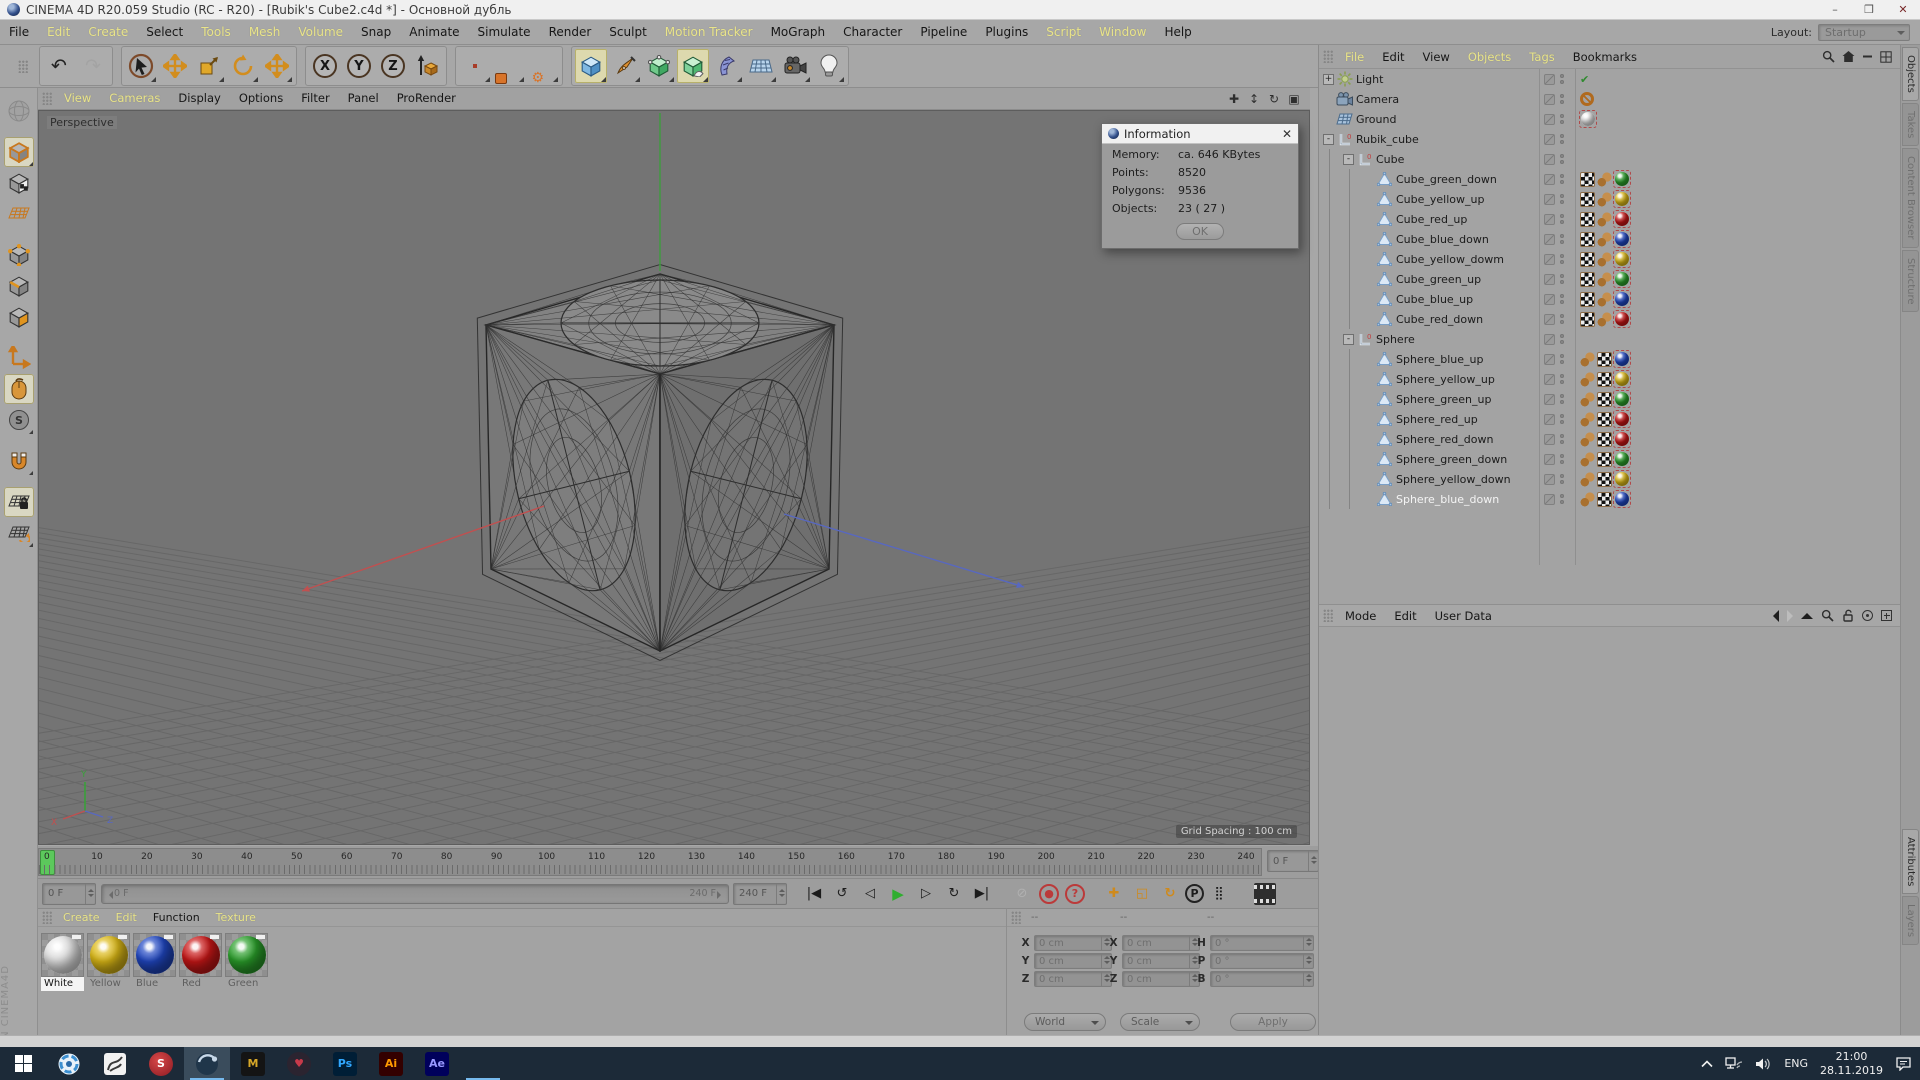 Image resolution: width=1920 pixels, height=1080 pixels. I want to click on material-menu-grip, so click(47, 917).